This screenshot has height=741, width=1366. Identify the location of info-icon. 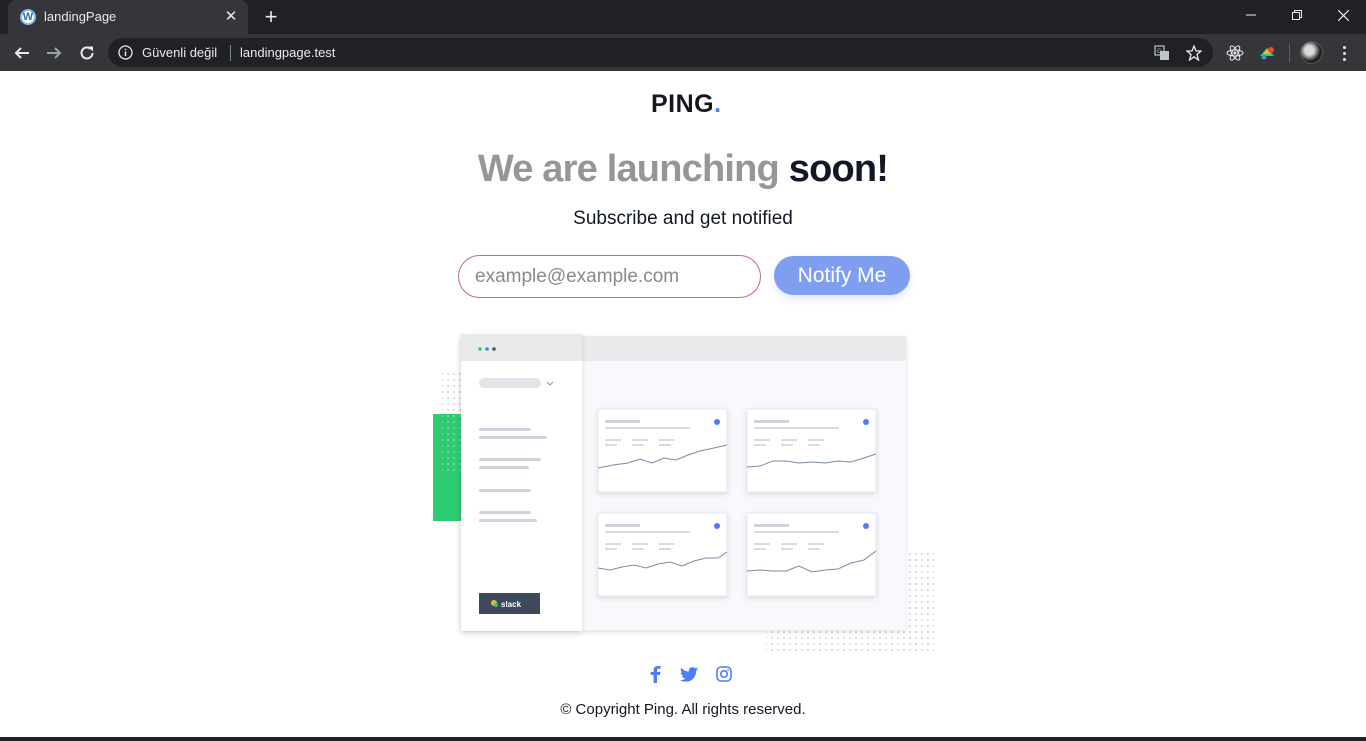
(125, 52).